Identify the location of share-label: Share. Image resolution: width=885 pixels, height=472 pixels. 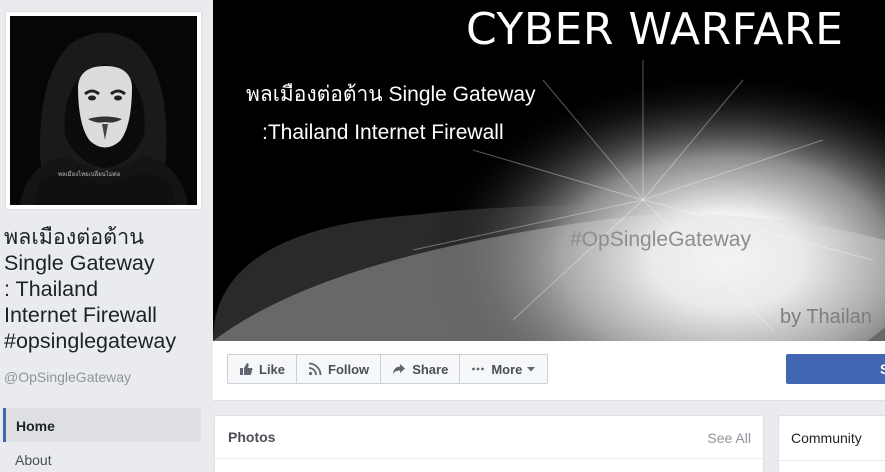
(430, 369).